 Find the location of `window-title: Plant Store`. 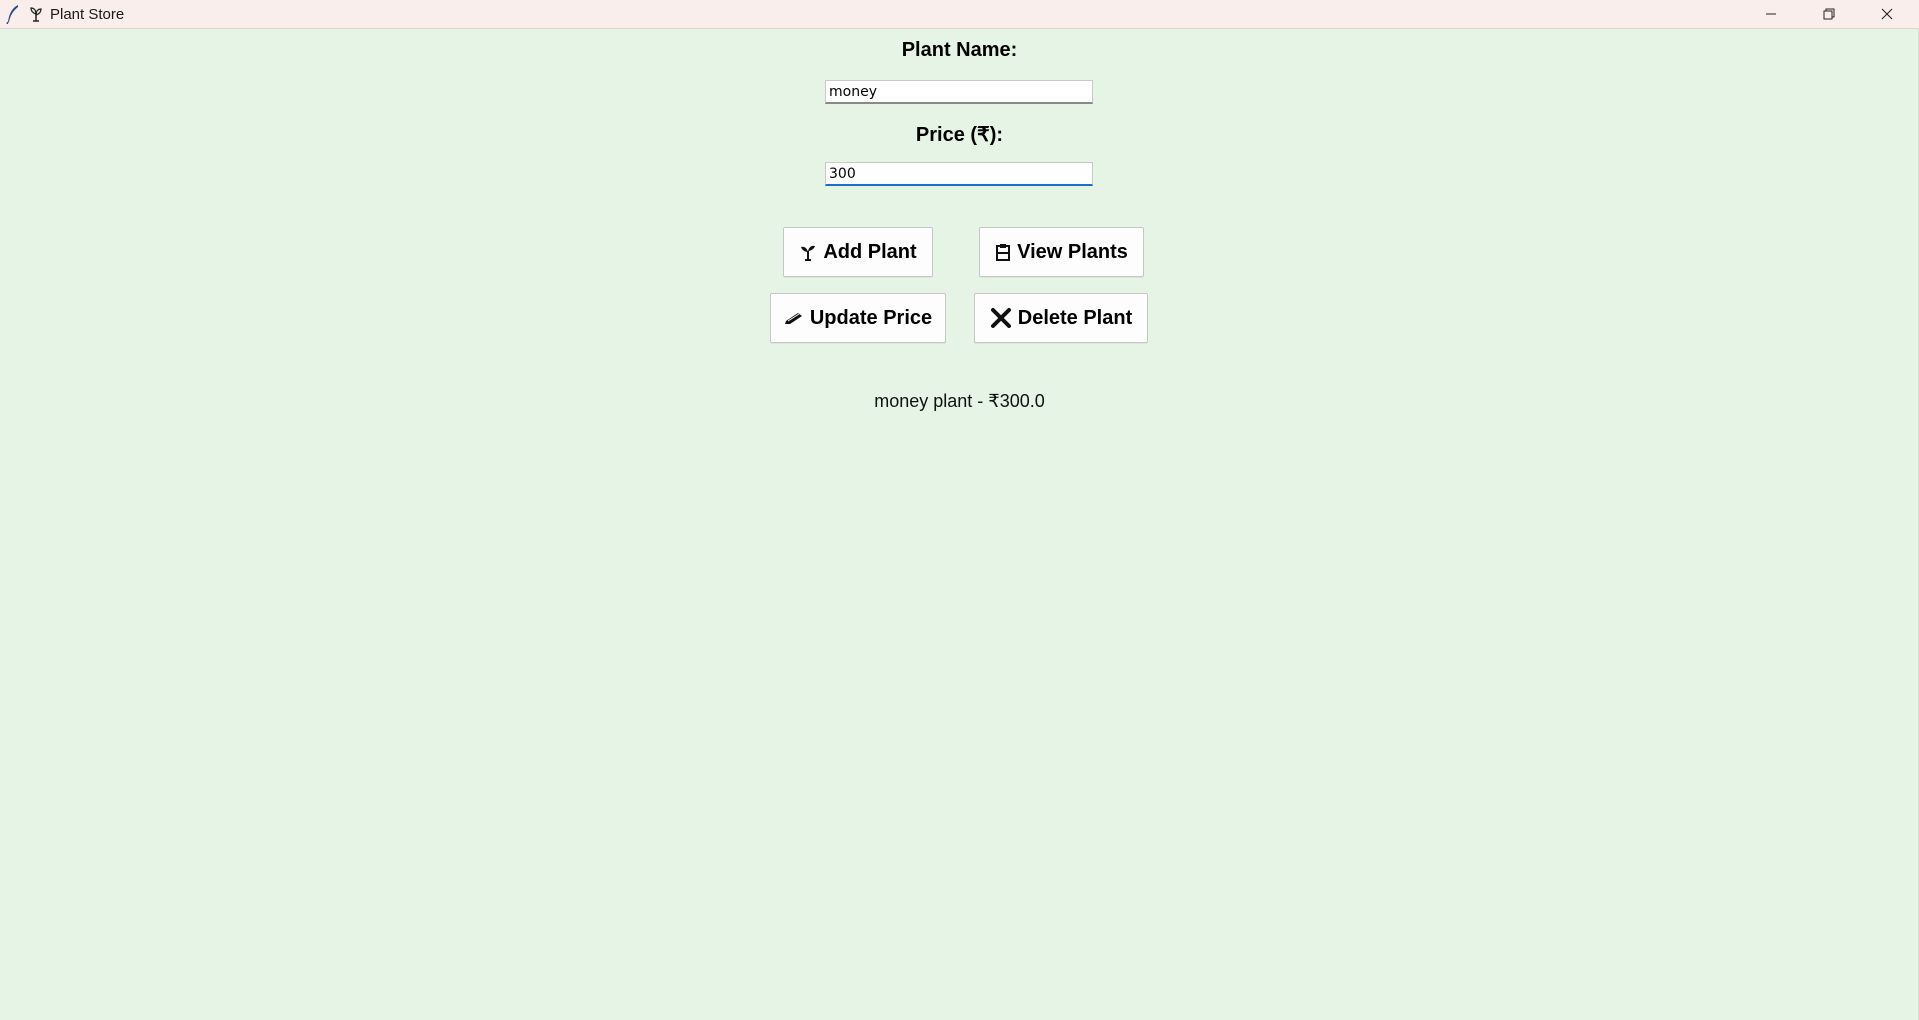

window-title: Plant Store is located at coordinates (87, 14).